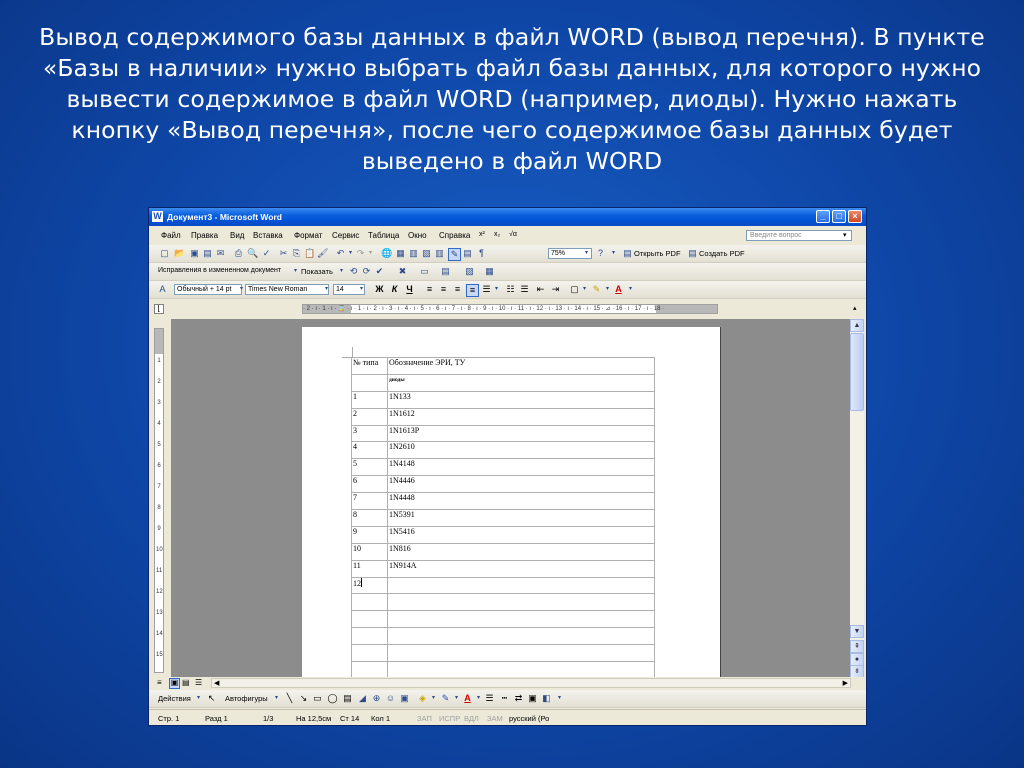 This screenshot has width=1024, height=768. Describe the element at coordinates (657, 253) in the screenshot. I see `open-pdf-button: Открыть PDF` at that location.